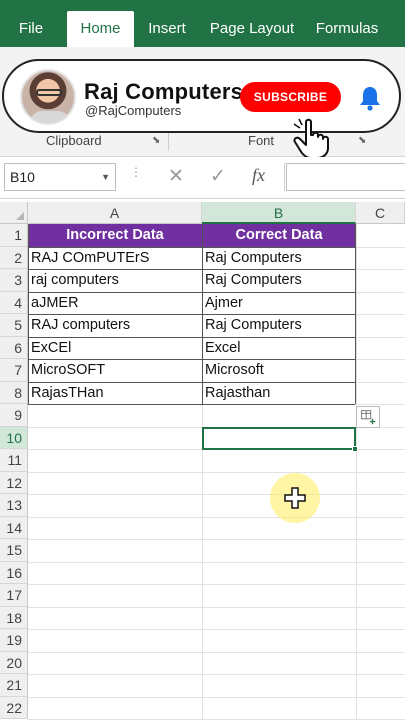 Image resolution: width=405 pixels, height=720 pixels. I want to click on row-header: 7, so click(14, 370).